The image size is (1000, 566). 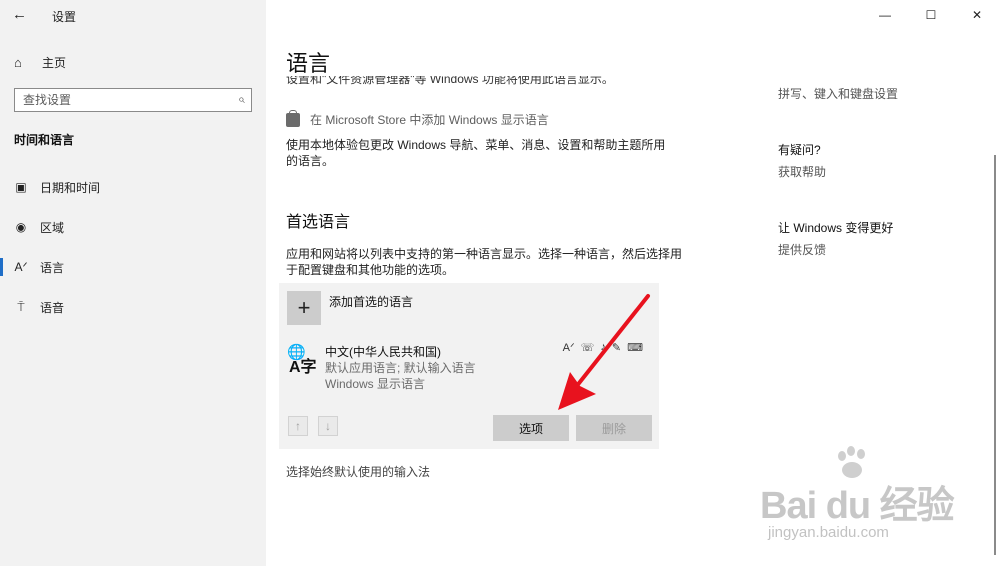 I want to click on store-bag-icon, so click(x=293, y=118).